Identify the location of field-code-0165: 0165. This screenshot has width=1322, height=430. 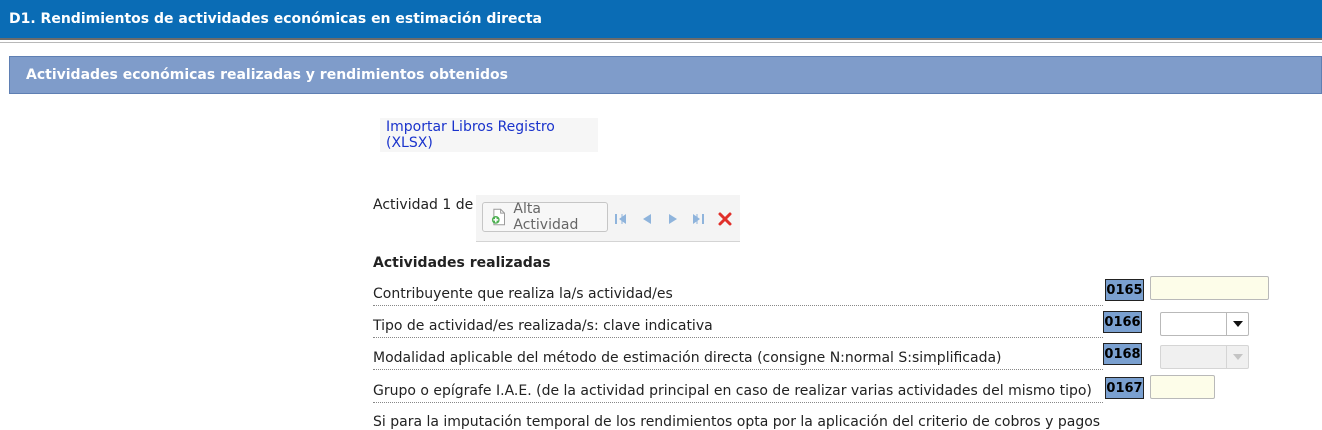
(1124, 290).